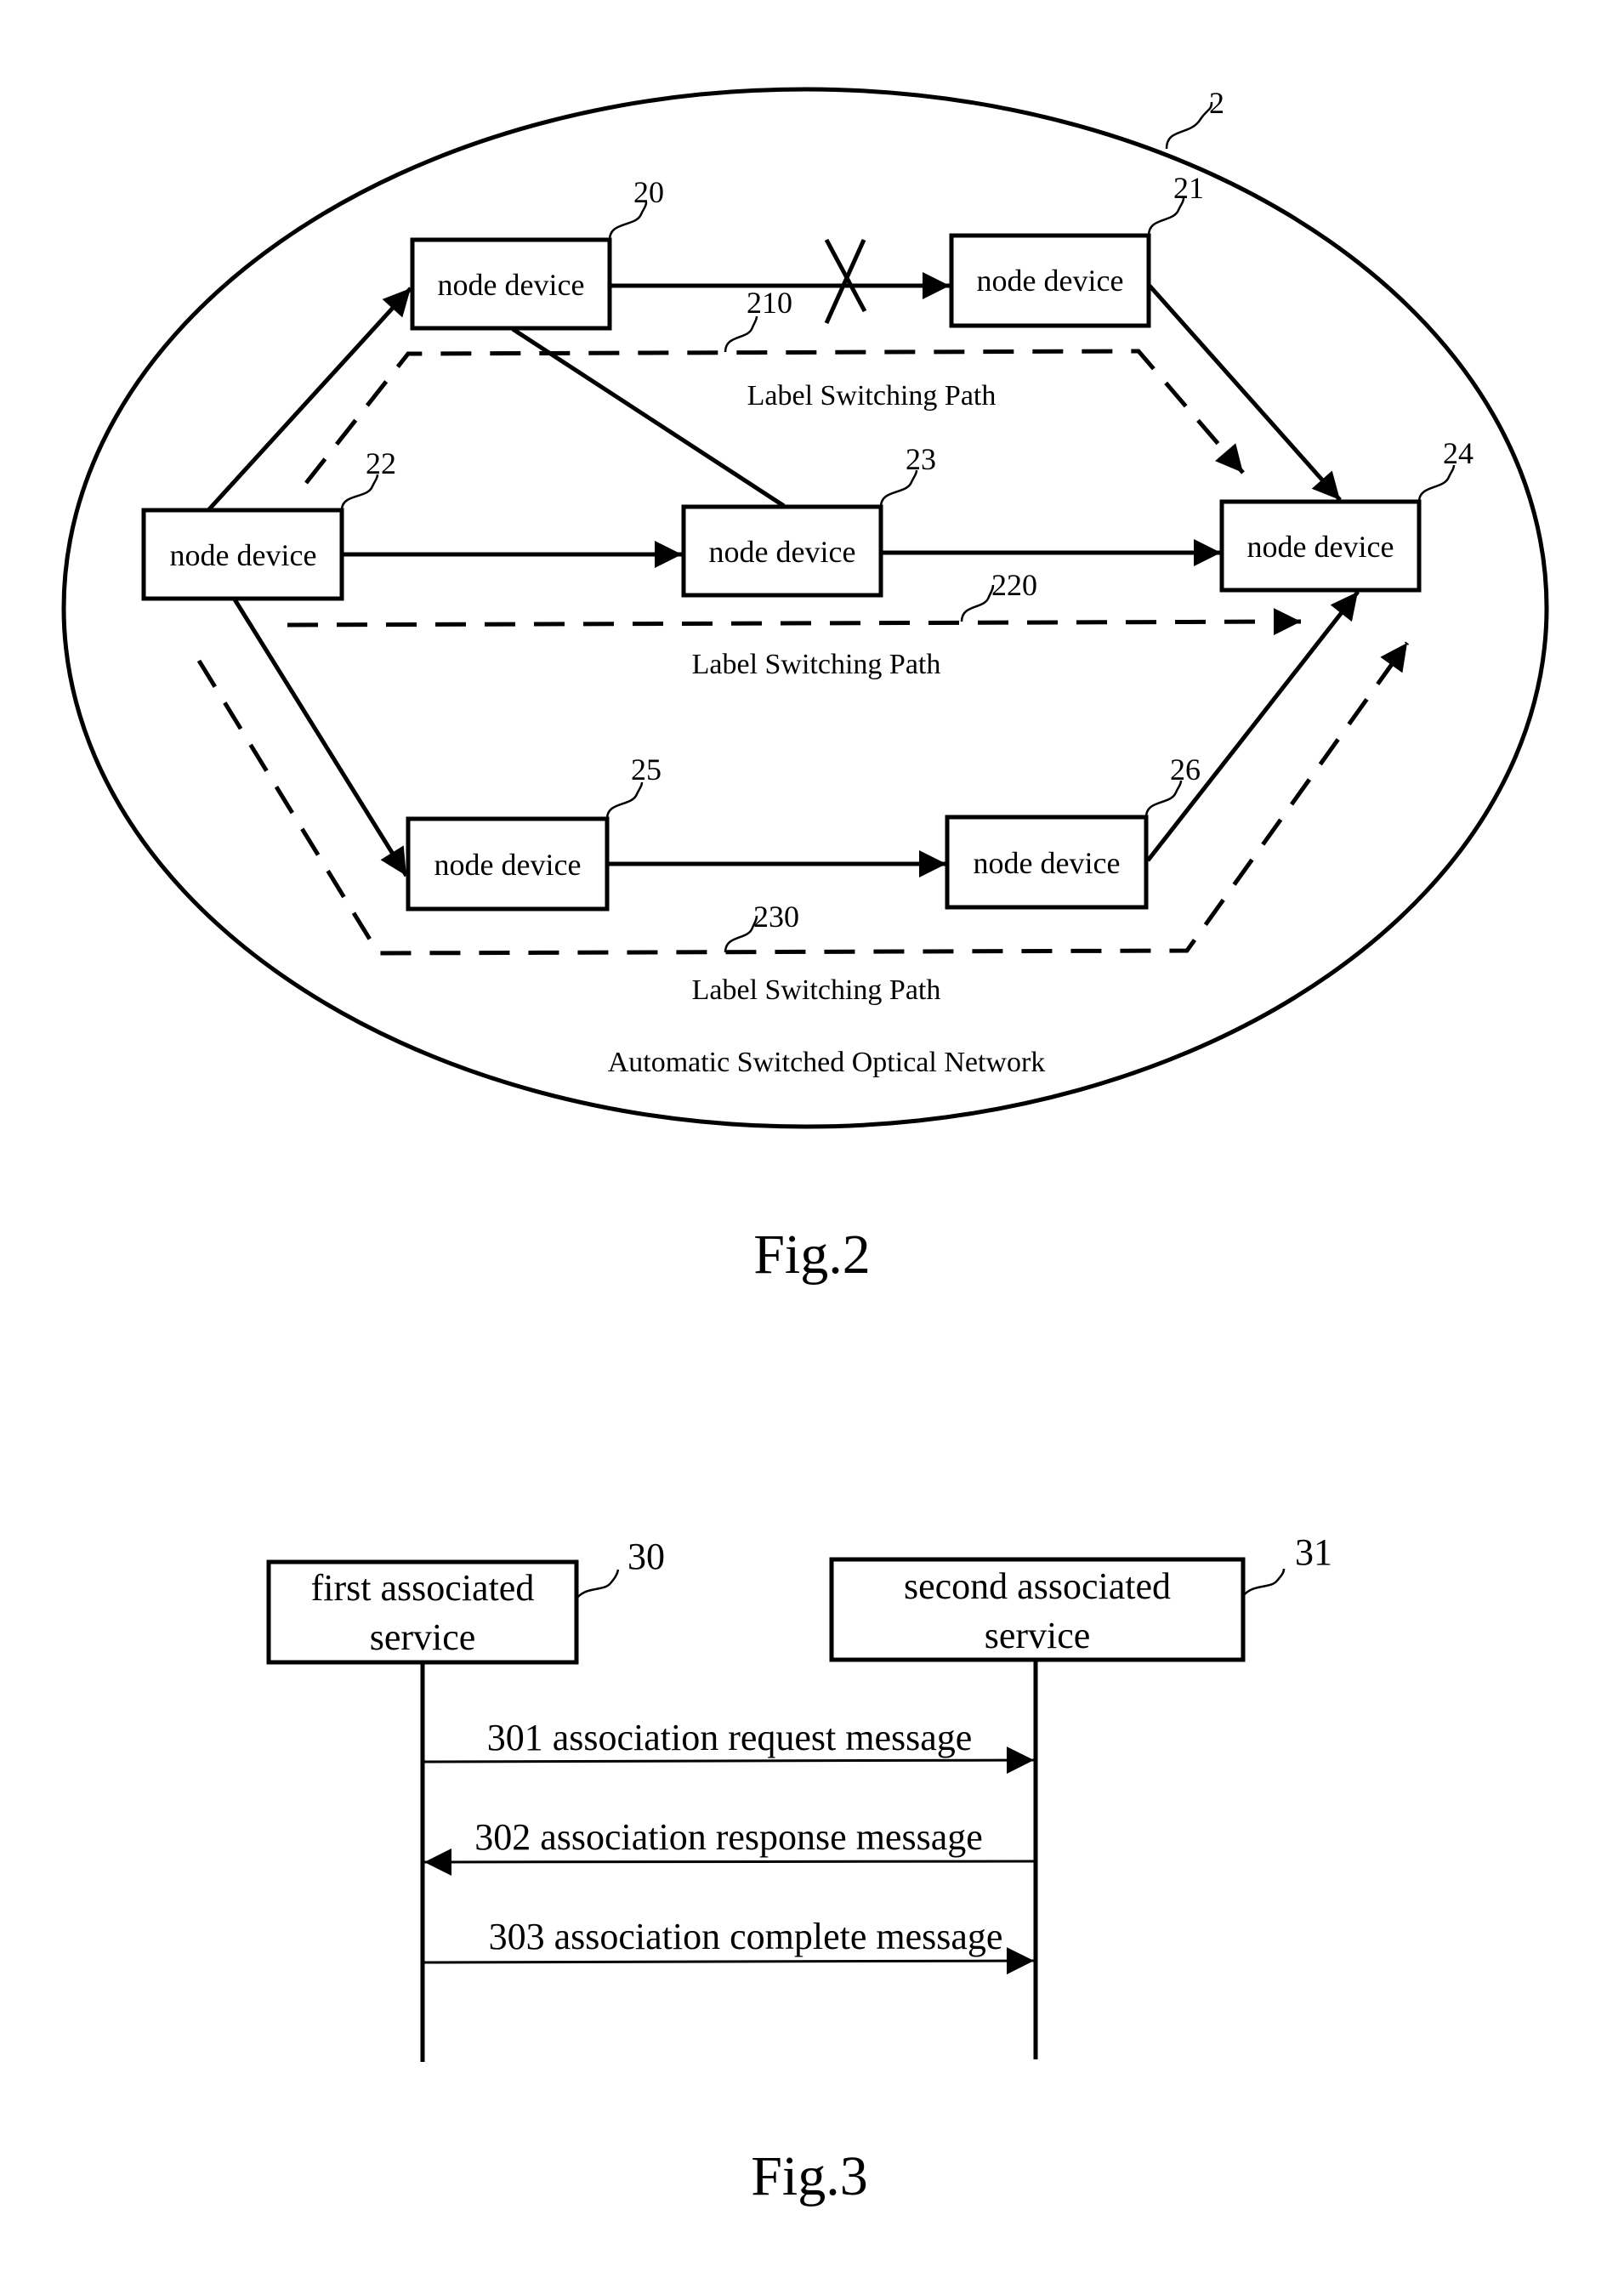 This screenshot has width=1624, height=2283. Describe the element at coordinates (1313, 1552) in the screenshot. I see `participant-31-ref: 31` at that location.